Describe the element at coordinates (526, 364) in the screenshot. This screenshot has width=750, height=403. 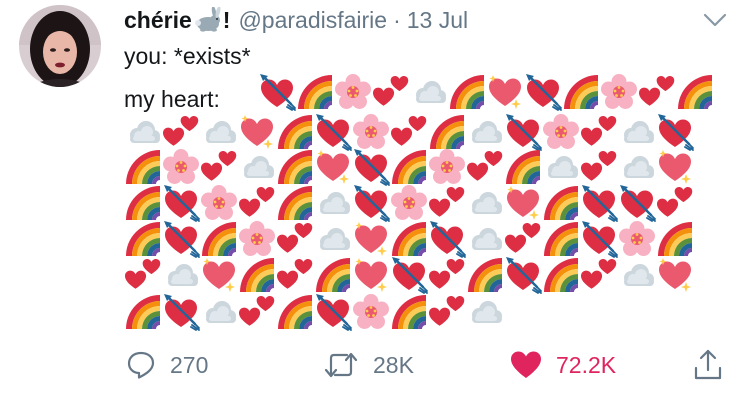
I see `heart-icon` at that location.